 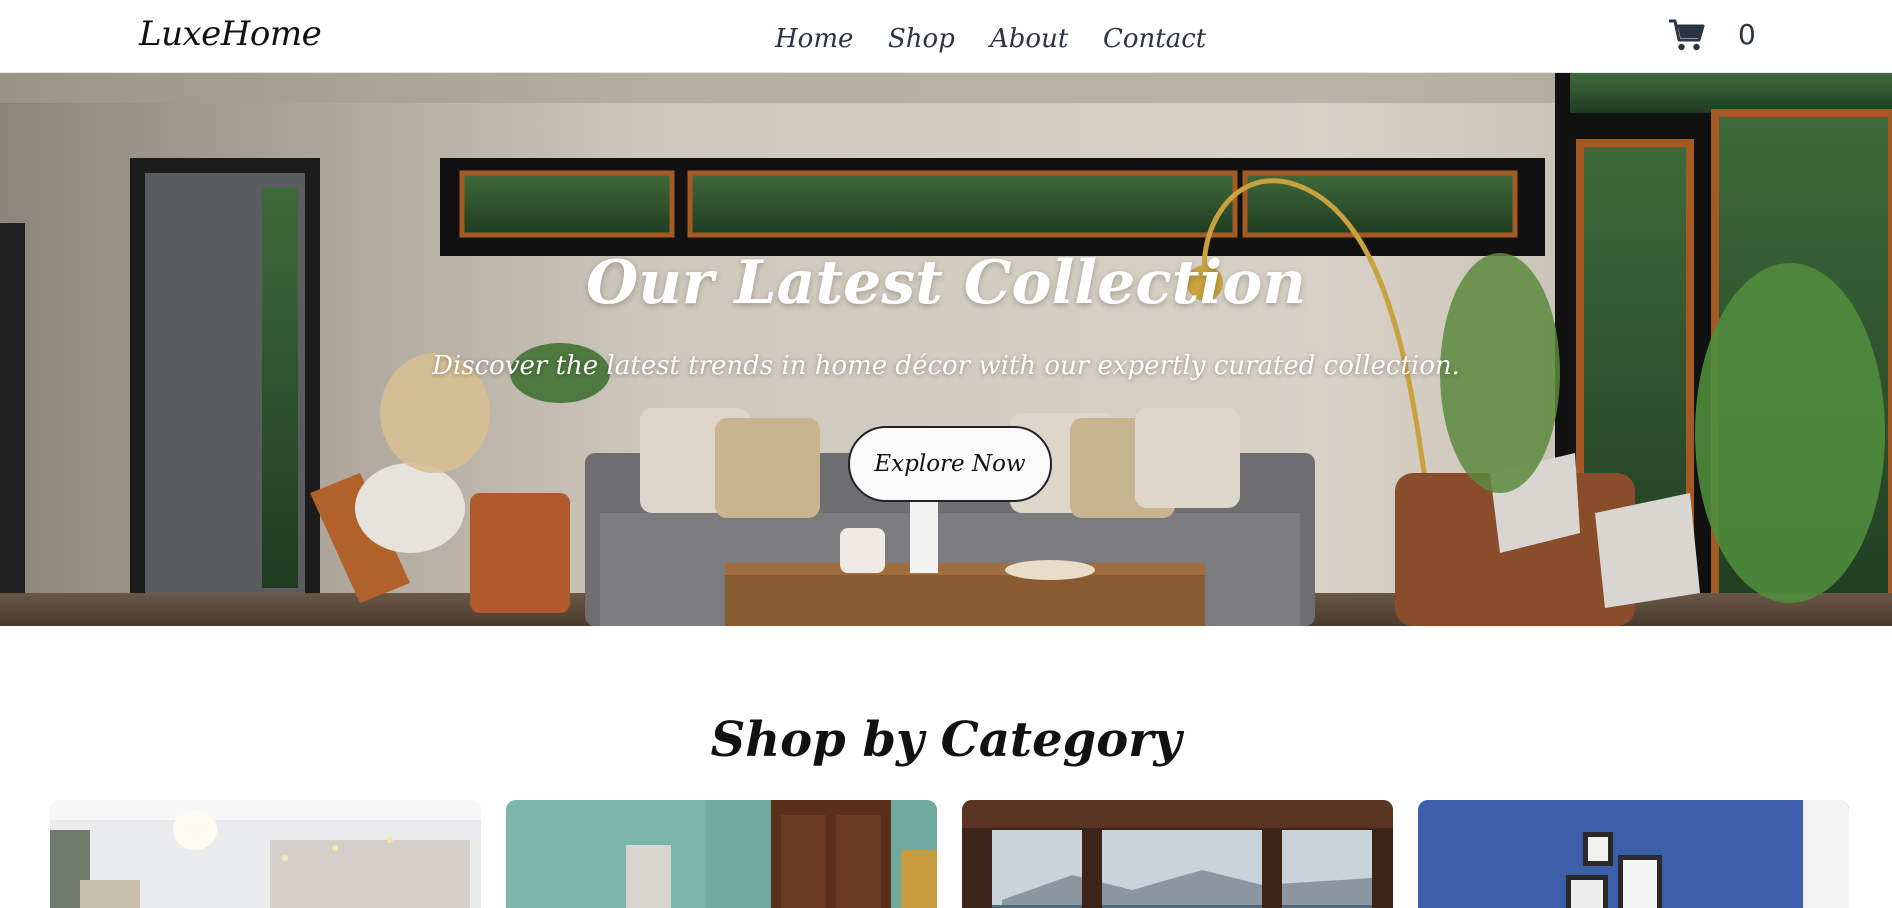 What do you see at coordinates (230, 34) in the screenshot?
I see `logo: LuxeHome` at bounding box center [230, 34].